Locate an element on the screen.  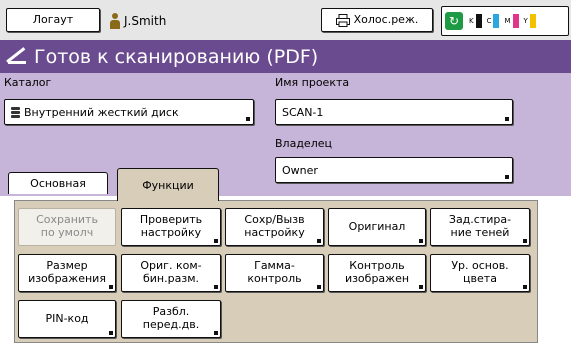
save-recall-label: Сохр/Вызв настройку is located at coordinates (274, 226).